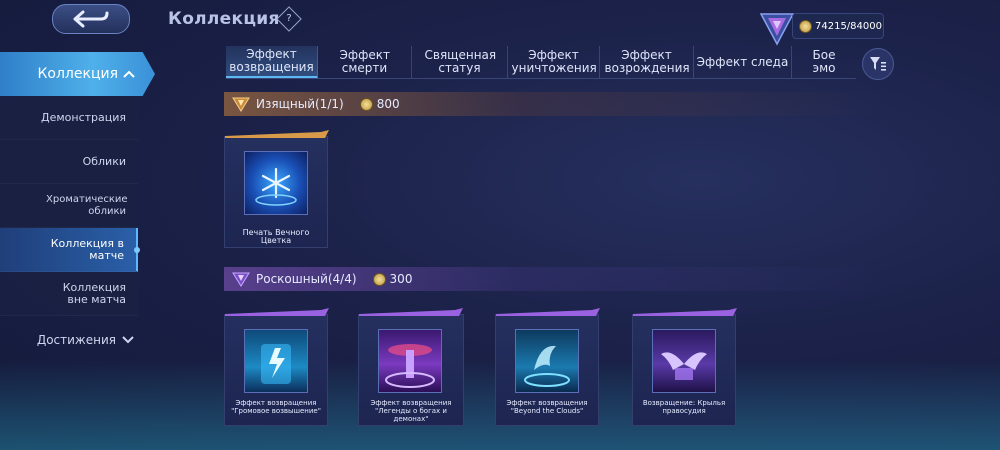  What do you see at coordinates (289, 19) in the screenshot?
I see `help-icon: ?` at bounding box center [289, 19].